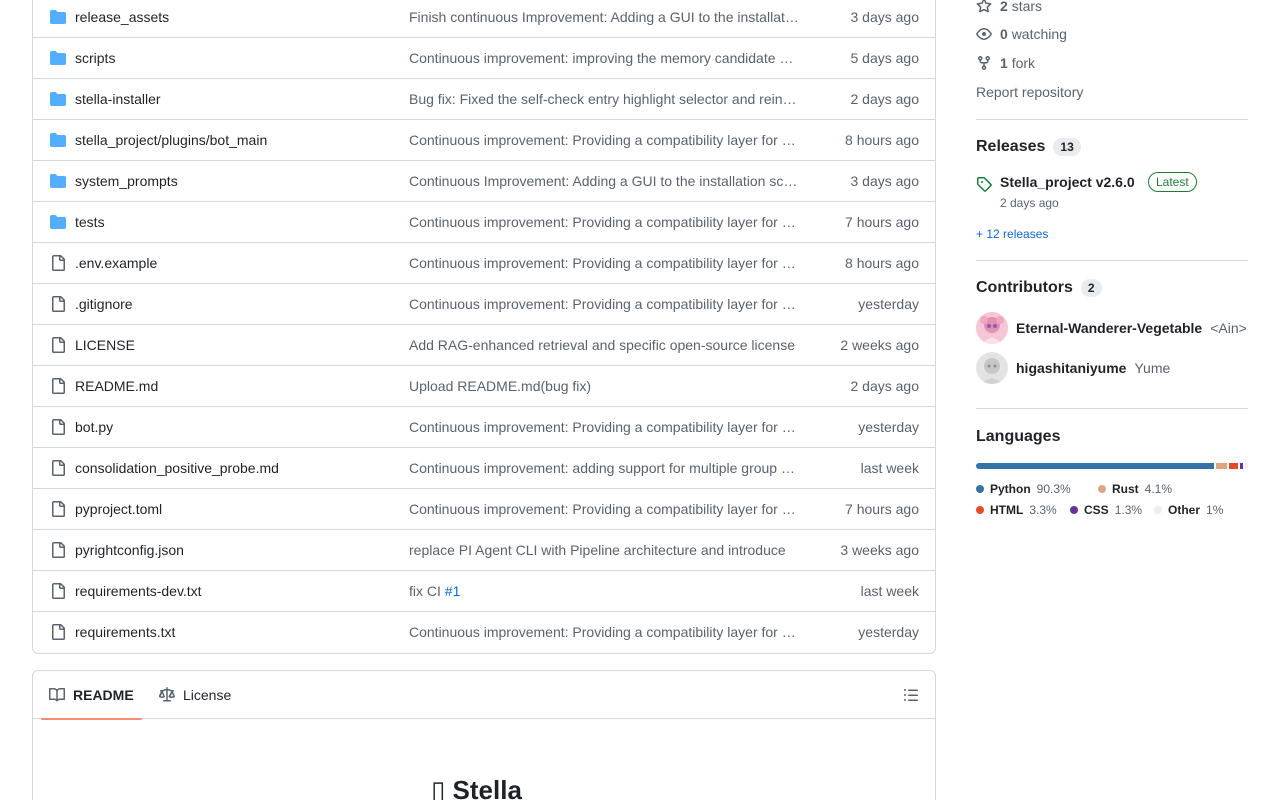 This screenshot has width=1280, height=800. Describe the element at coordinates (1106, 510) in the screenshot. I see `language-item: CSS 1.3%` at that location.